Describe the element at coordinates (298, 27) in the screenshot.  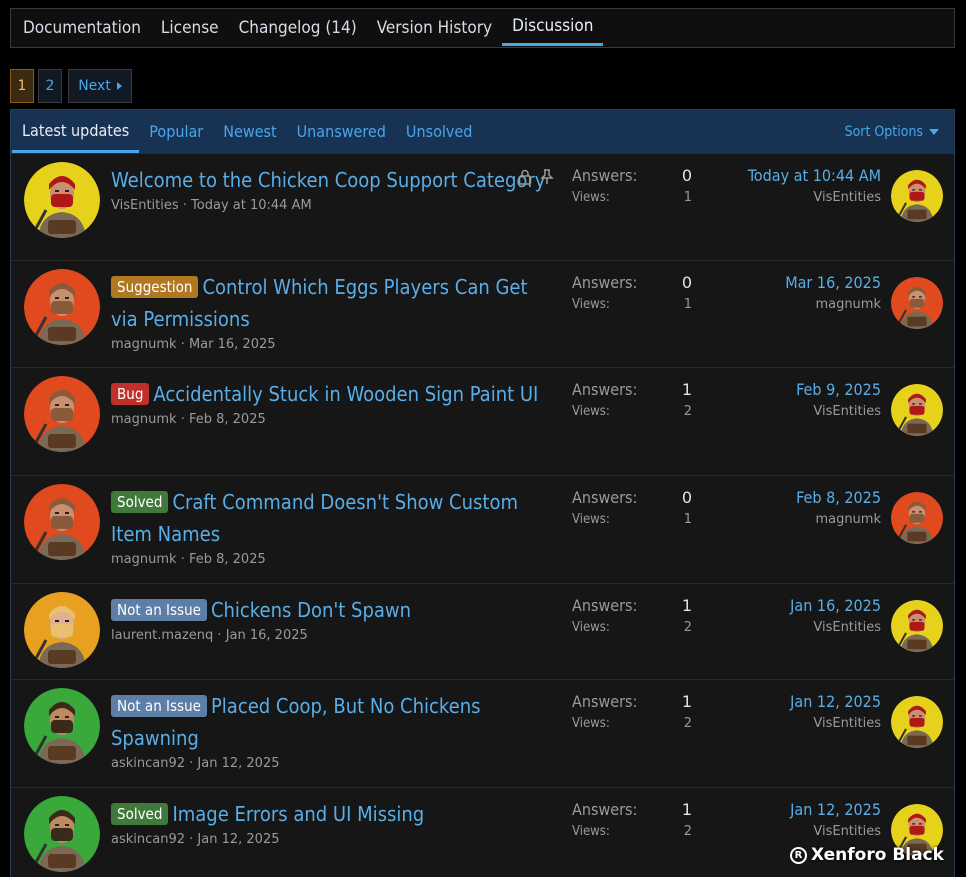
I see `tab-changelog: Changelog (14)` at that location.